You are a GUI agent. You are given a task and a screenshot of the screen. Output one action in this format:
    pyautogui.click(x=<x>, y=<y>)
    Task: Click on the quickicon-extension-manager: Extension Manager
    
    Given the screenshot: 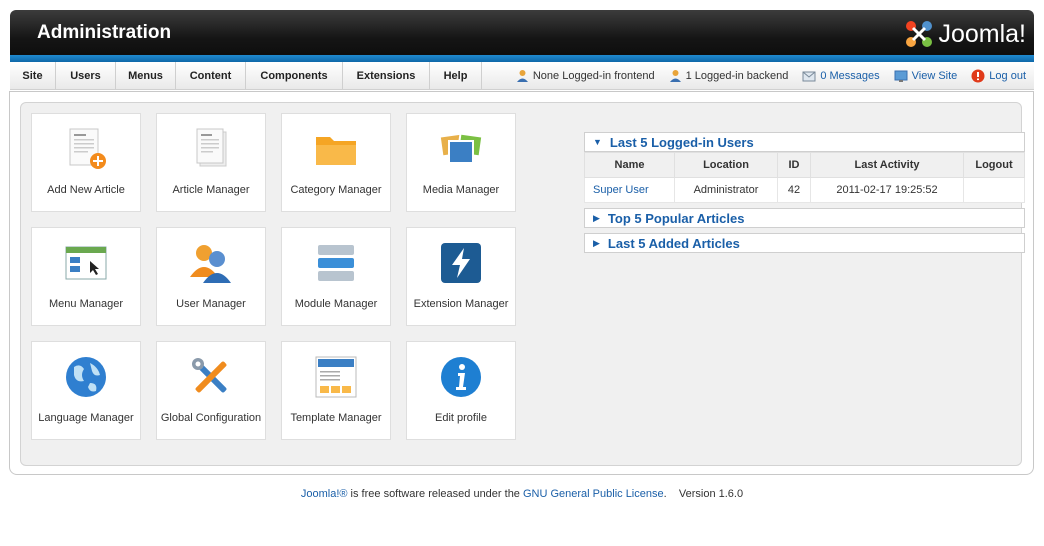 What is the action you would take?
    pyautogui.click(x=461, y=276)
    